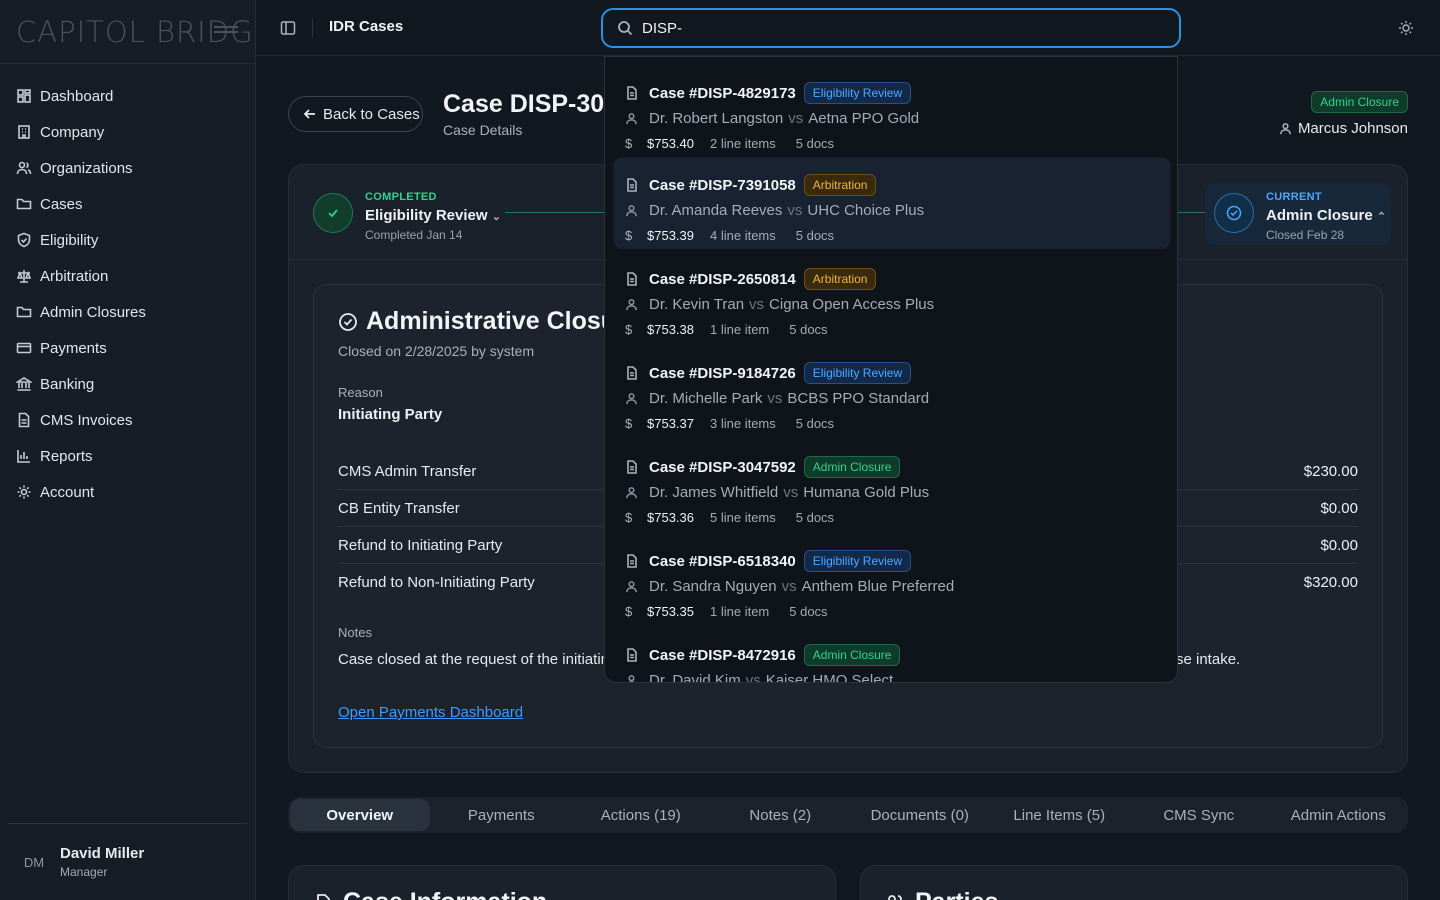 The width and height of the screenshot is (1440, 900). I want to click on tab-payments: Payments, so click(502, 815).